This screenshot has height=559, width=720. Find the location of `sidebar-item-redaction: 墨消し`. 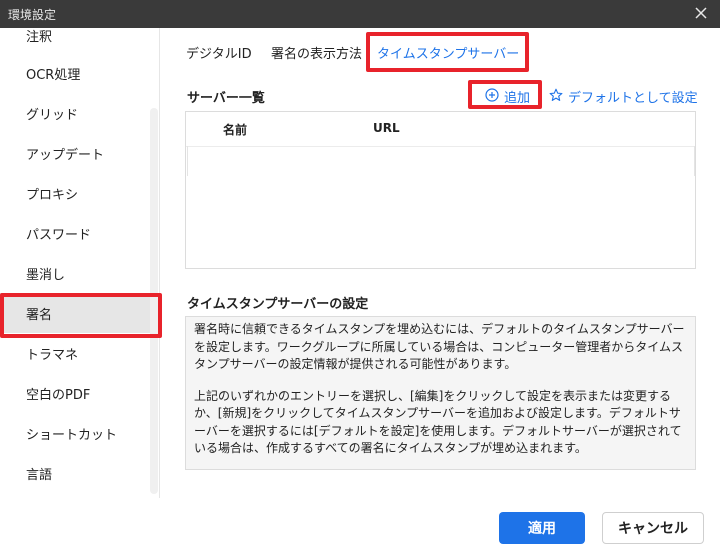

sidebar-item-redaction: 墨消し is located at coordinates (79, 273).